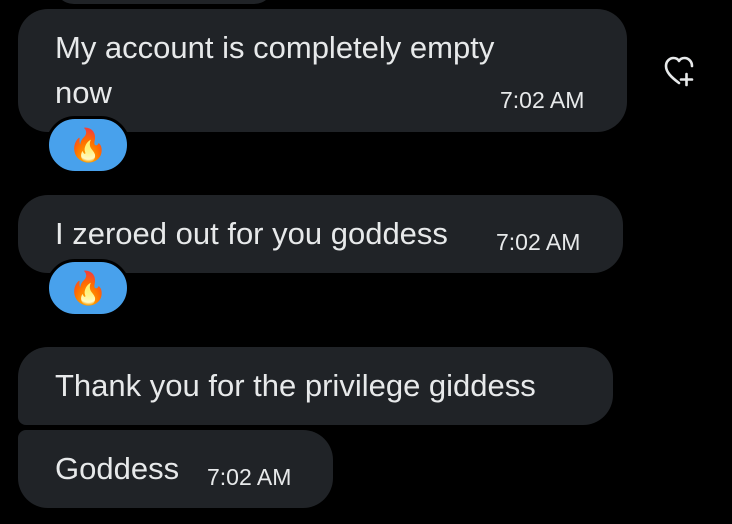  What do you see at coordinates (164, 2) in the screenshot?
I see `previous-message-bubble` at bounding box center [164, 2].